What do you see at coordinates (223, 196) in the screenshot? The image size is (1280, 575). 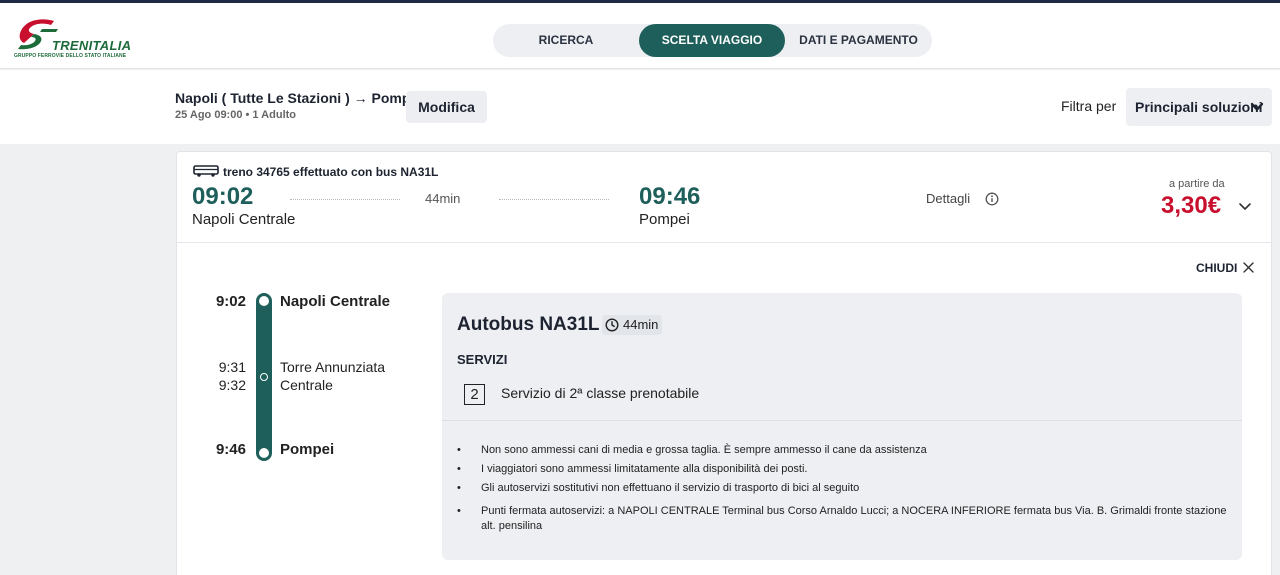 I see `departure-time: 09:02` at bounding box center [223, 196].